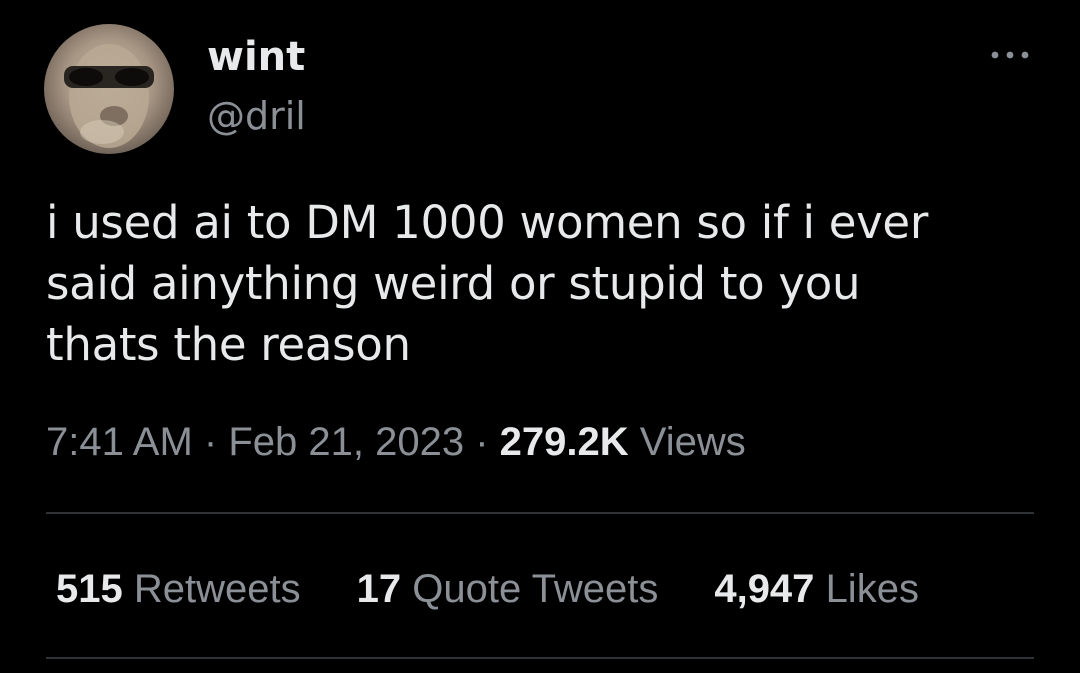 The width and height of the screenshot is (1080, 673). What do you see at coordinates (692, 442) in the screenshot?
I see `views-label: Views` at bounding box center [692, 442].